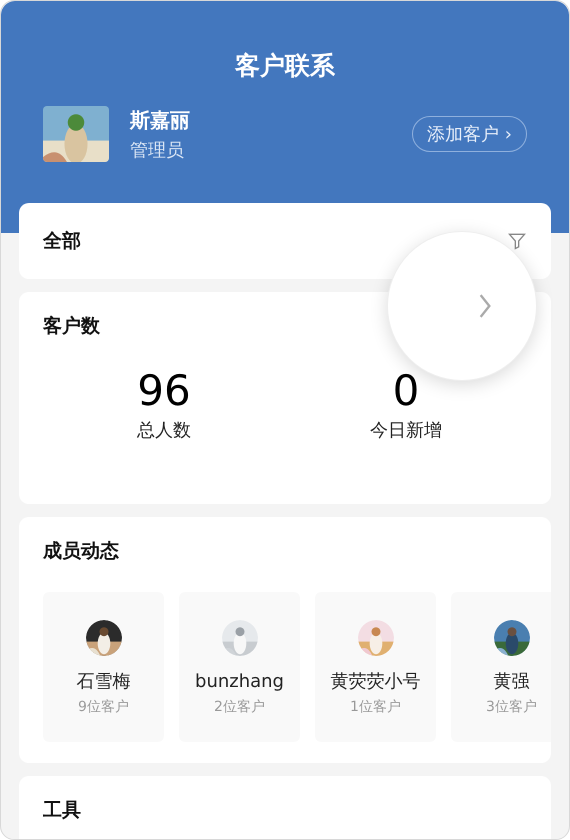 This screenshot has height=840, width=570. I want to click on chevron-right-icon, so click(485, 306).